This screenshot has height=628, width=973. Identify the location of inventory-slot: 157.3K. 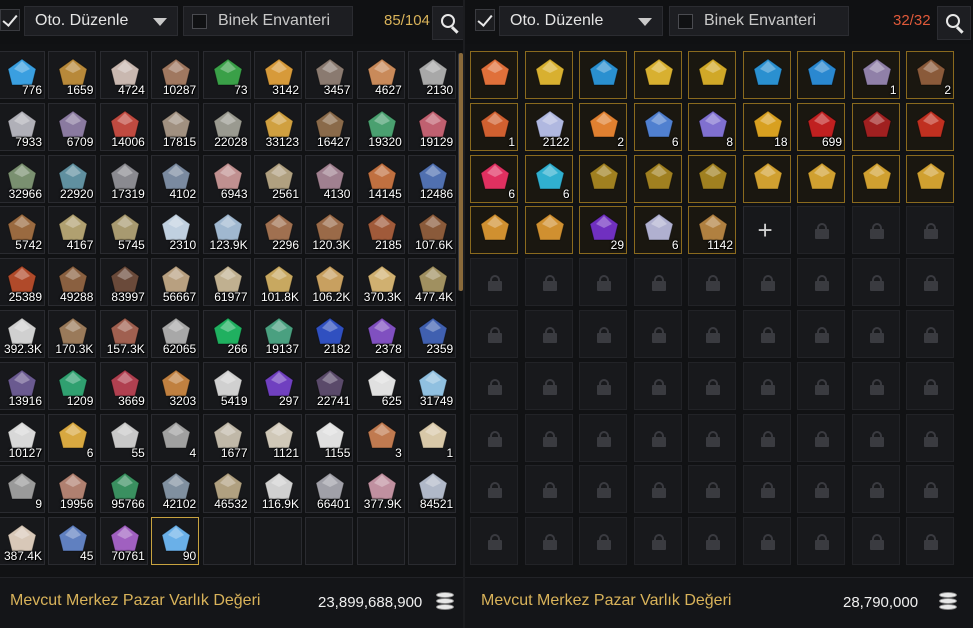
(123, 334).